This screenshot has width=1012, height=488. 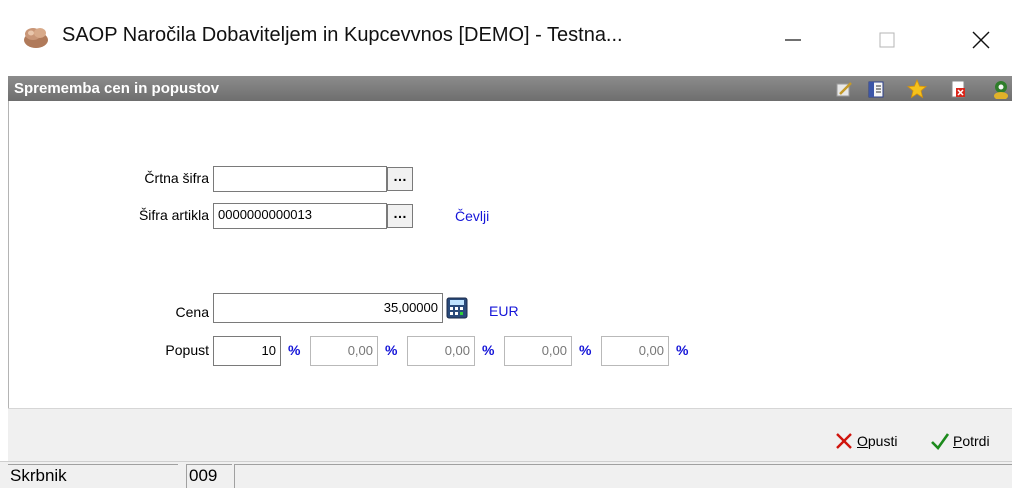 What do you see at coordinates (971, 441) in the screenshot?
I see `confirm-label: Potrdi` at bounding box center [971, 441].